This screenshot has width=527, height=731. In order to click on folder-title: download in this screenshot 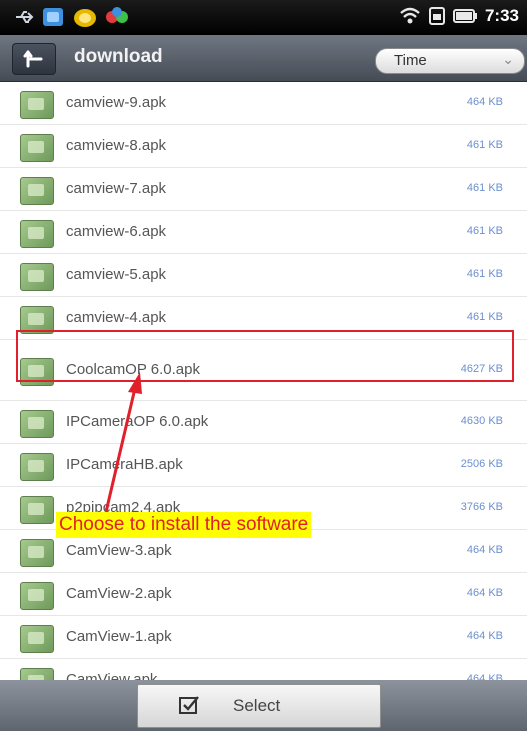, I will do `click(118, 56)`.